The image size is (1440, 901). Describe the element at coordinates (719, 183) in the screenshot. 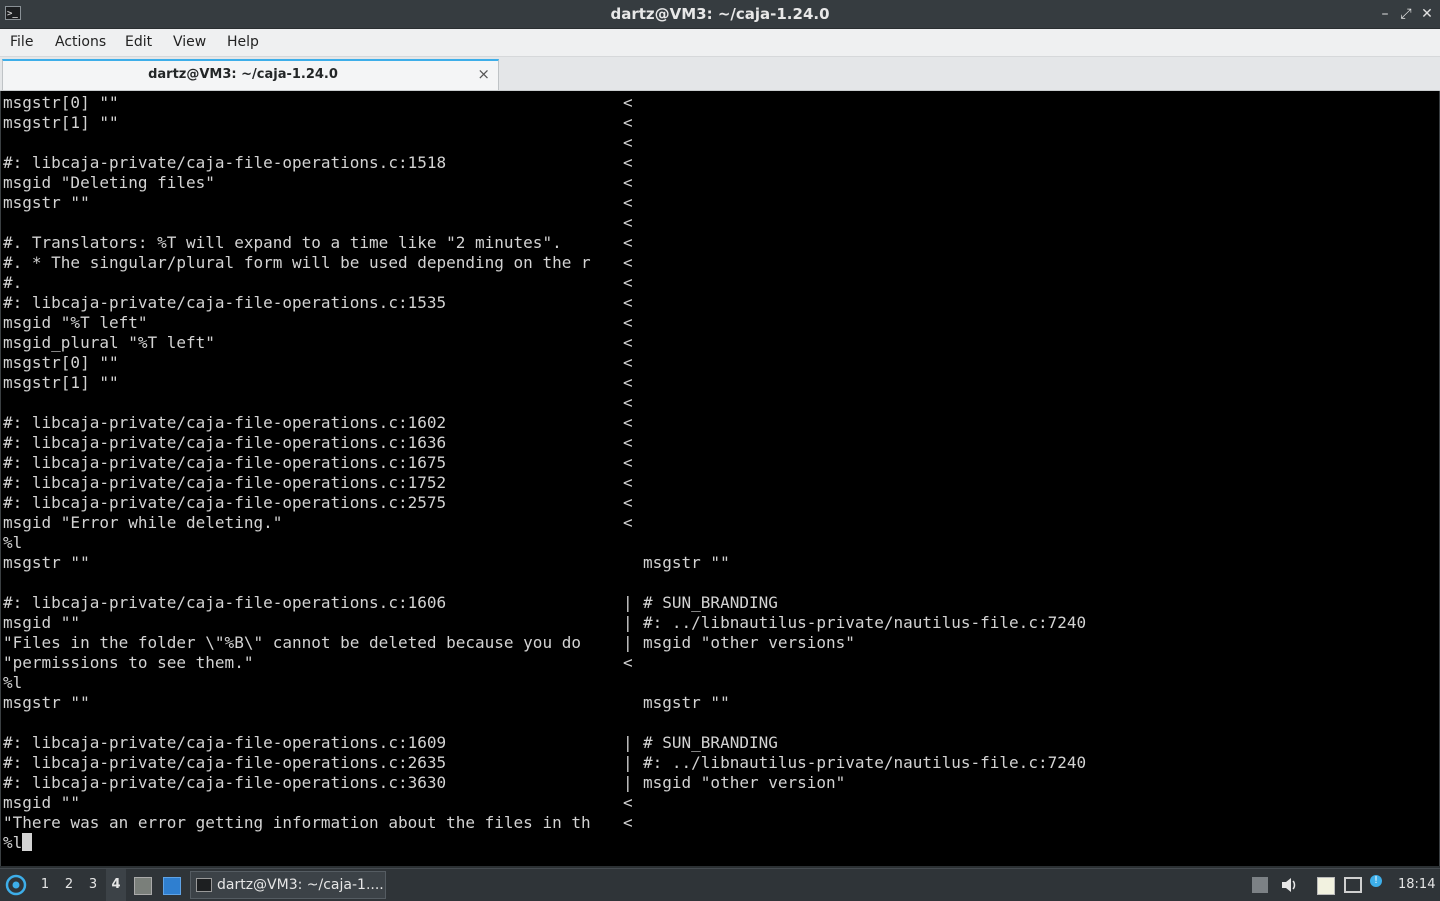

I see `terminal-line: msgid "Deleting files" <` at that location.